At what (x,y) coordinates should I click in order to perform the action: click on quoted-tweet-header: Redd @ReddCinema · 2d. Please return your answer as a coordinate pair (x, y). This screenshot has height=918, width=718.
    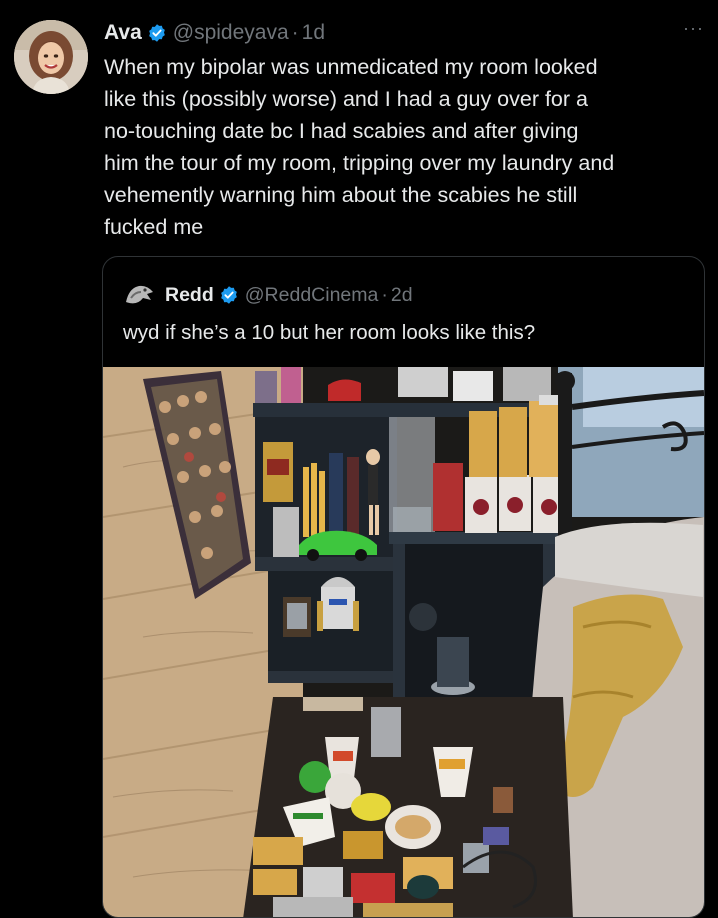
    Looking at the image, I should click on (268, 295).